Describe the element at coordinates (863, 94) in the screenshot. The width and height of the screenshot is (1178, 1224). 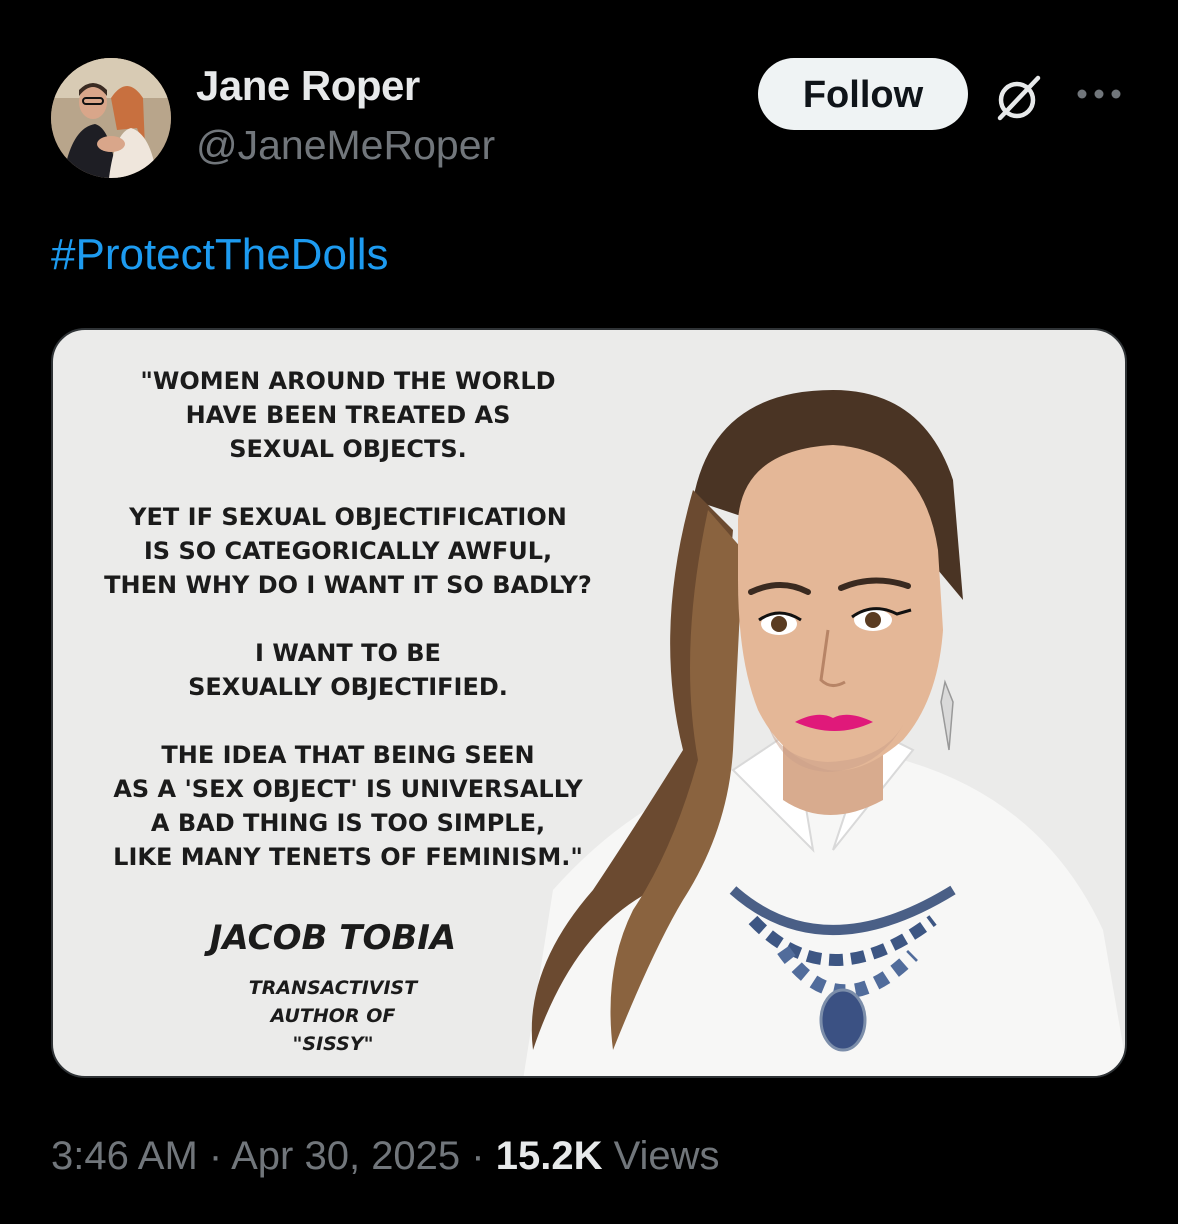
I see `follow-button: Follow` at that location.